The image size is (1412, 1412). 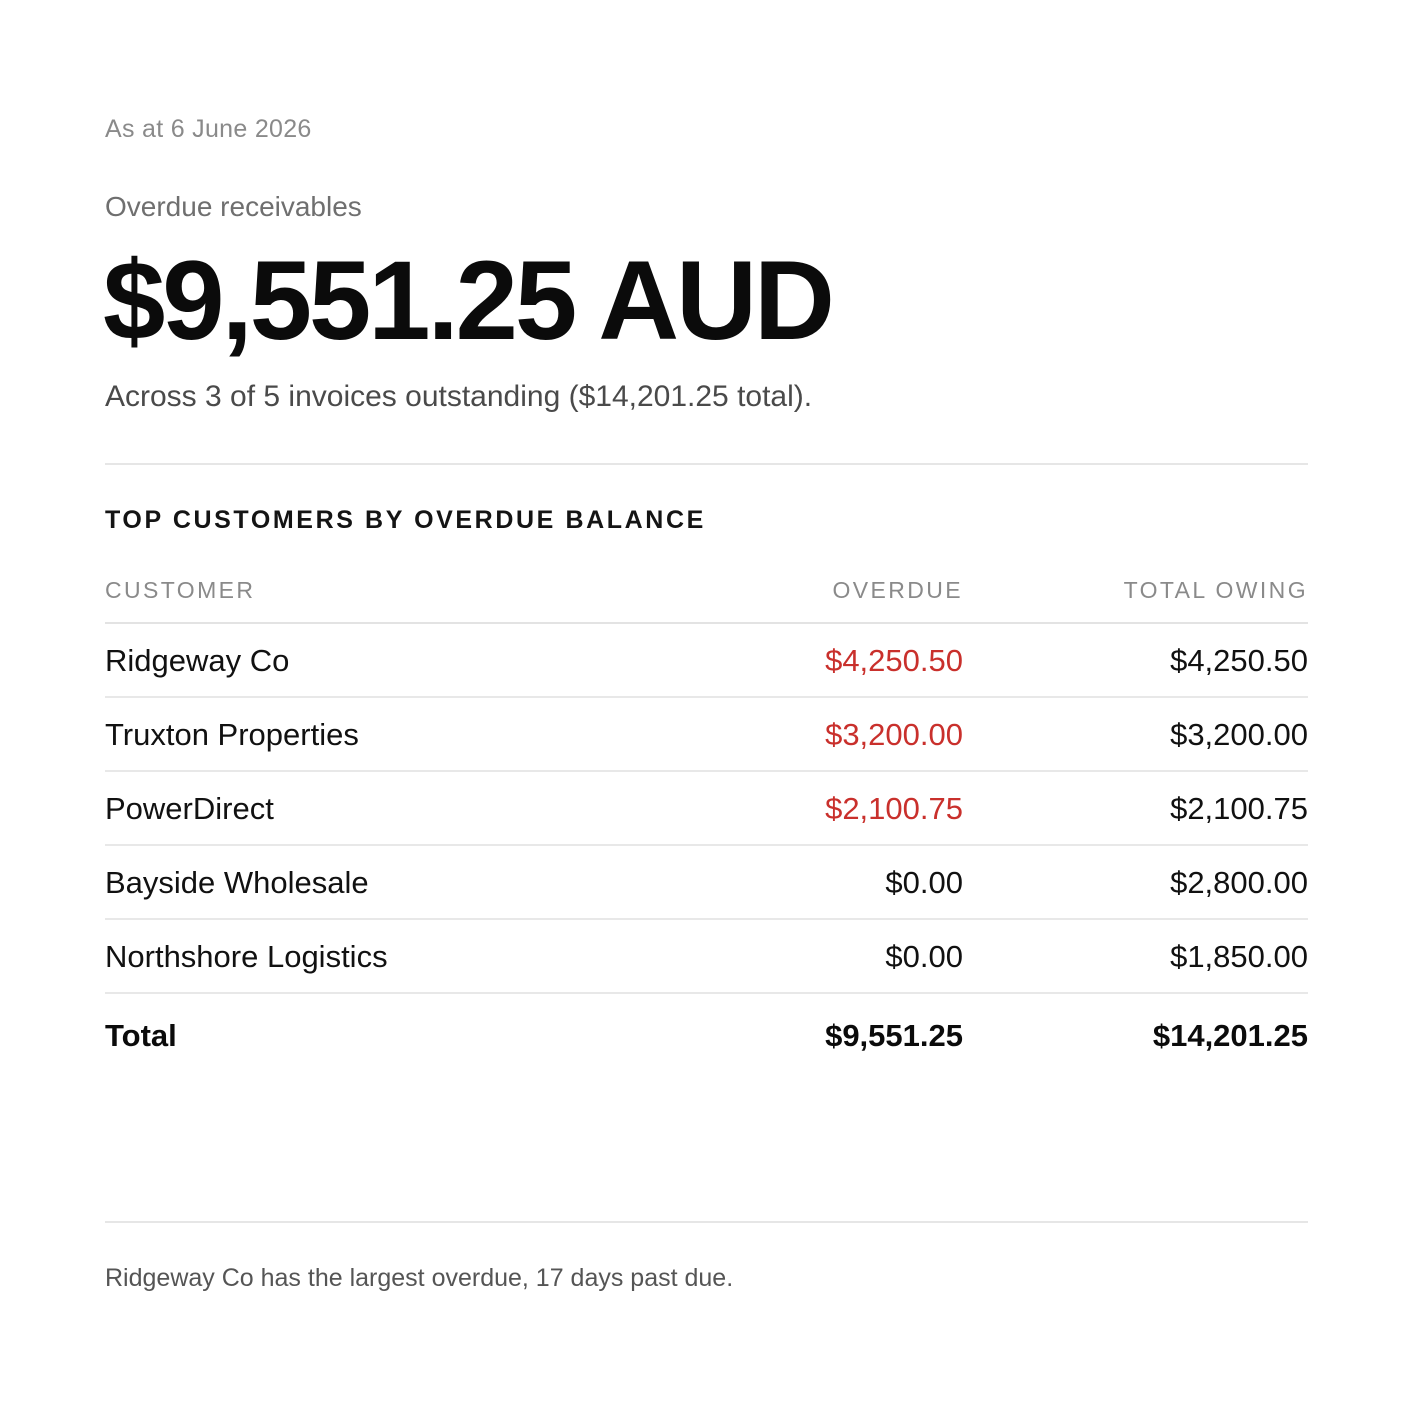 I want to click on total-owing-amount: $1,850.00, so click(x=1239, y=956).